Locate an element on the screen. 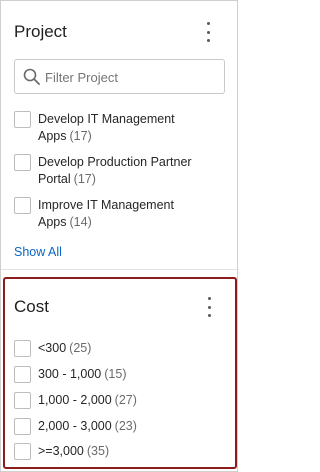  option-count: (15) is located at coordinates (115, 374).